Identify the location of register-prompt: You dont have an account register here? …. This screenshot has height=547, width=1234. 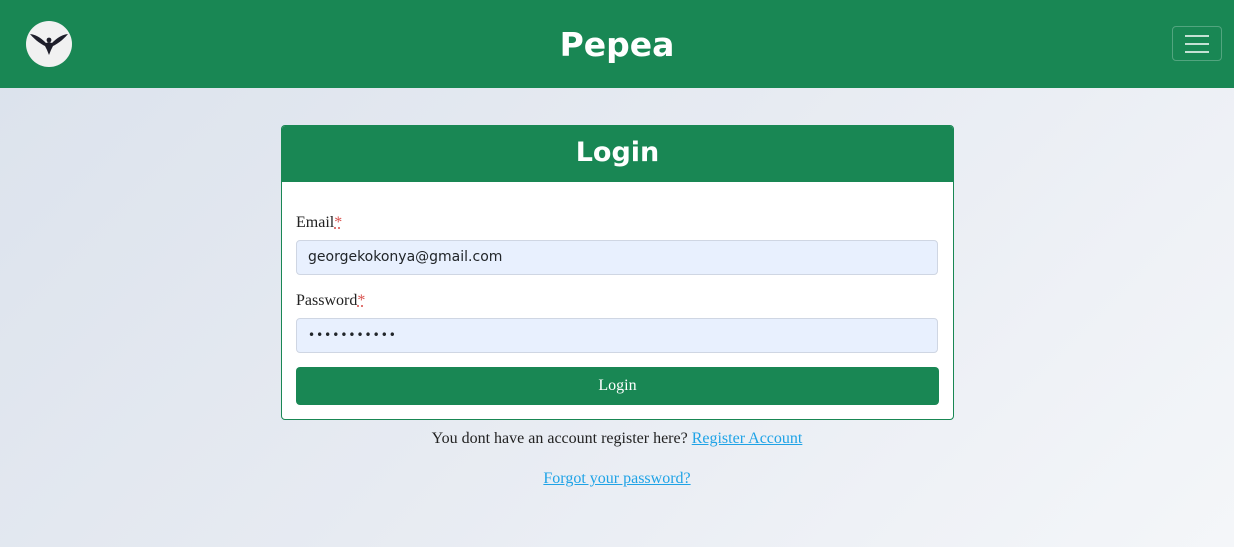
(617, 439).